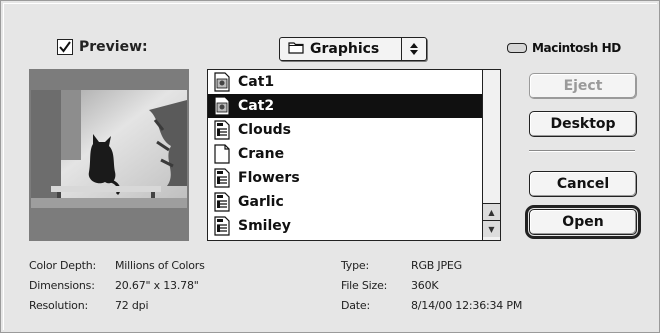 The height and width of the screenshot is (333, 660). Describe the element at coordinates (264, 226) in the screenshot. I see `file-name: Smiley` at that location.